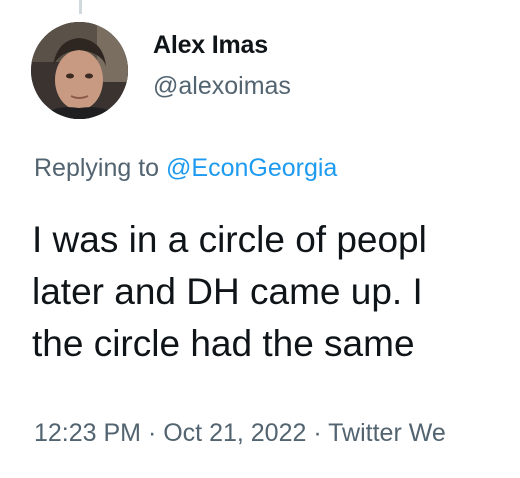 The height and width of the screenshot is (478, 520). I want to click on tweet-meta: 12:23 PM · Oct 21, 2022 · Twitter We, so click(277, 433).